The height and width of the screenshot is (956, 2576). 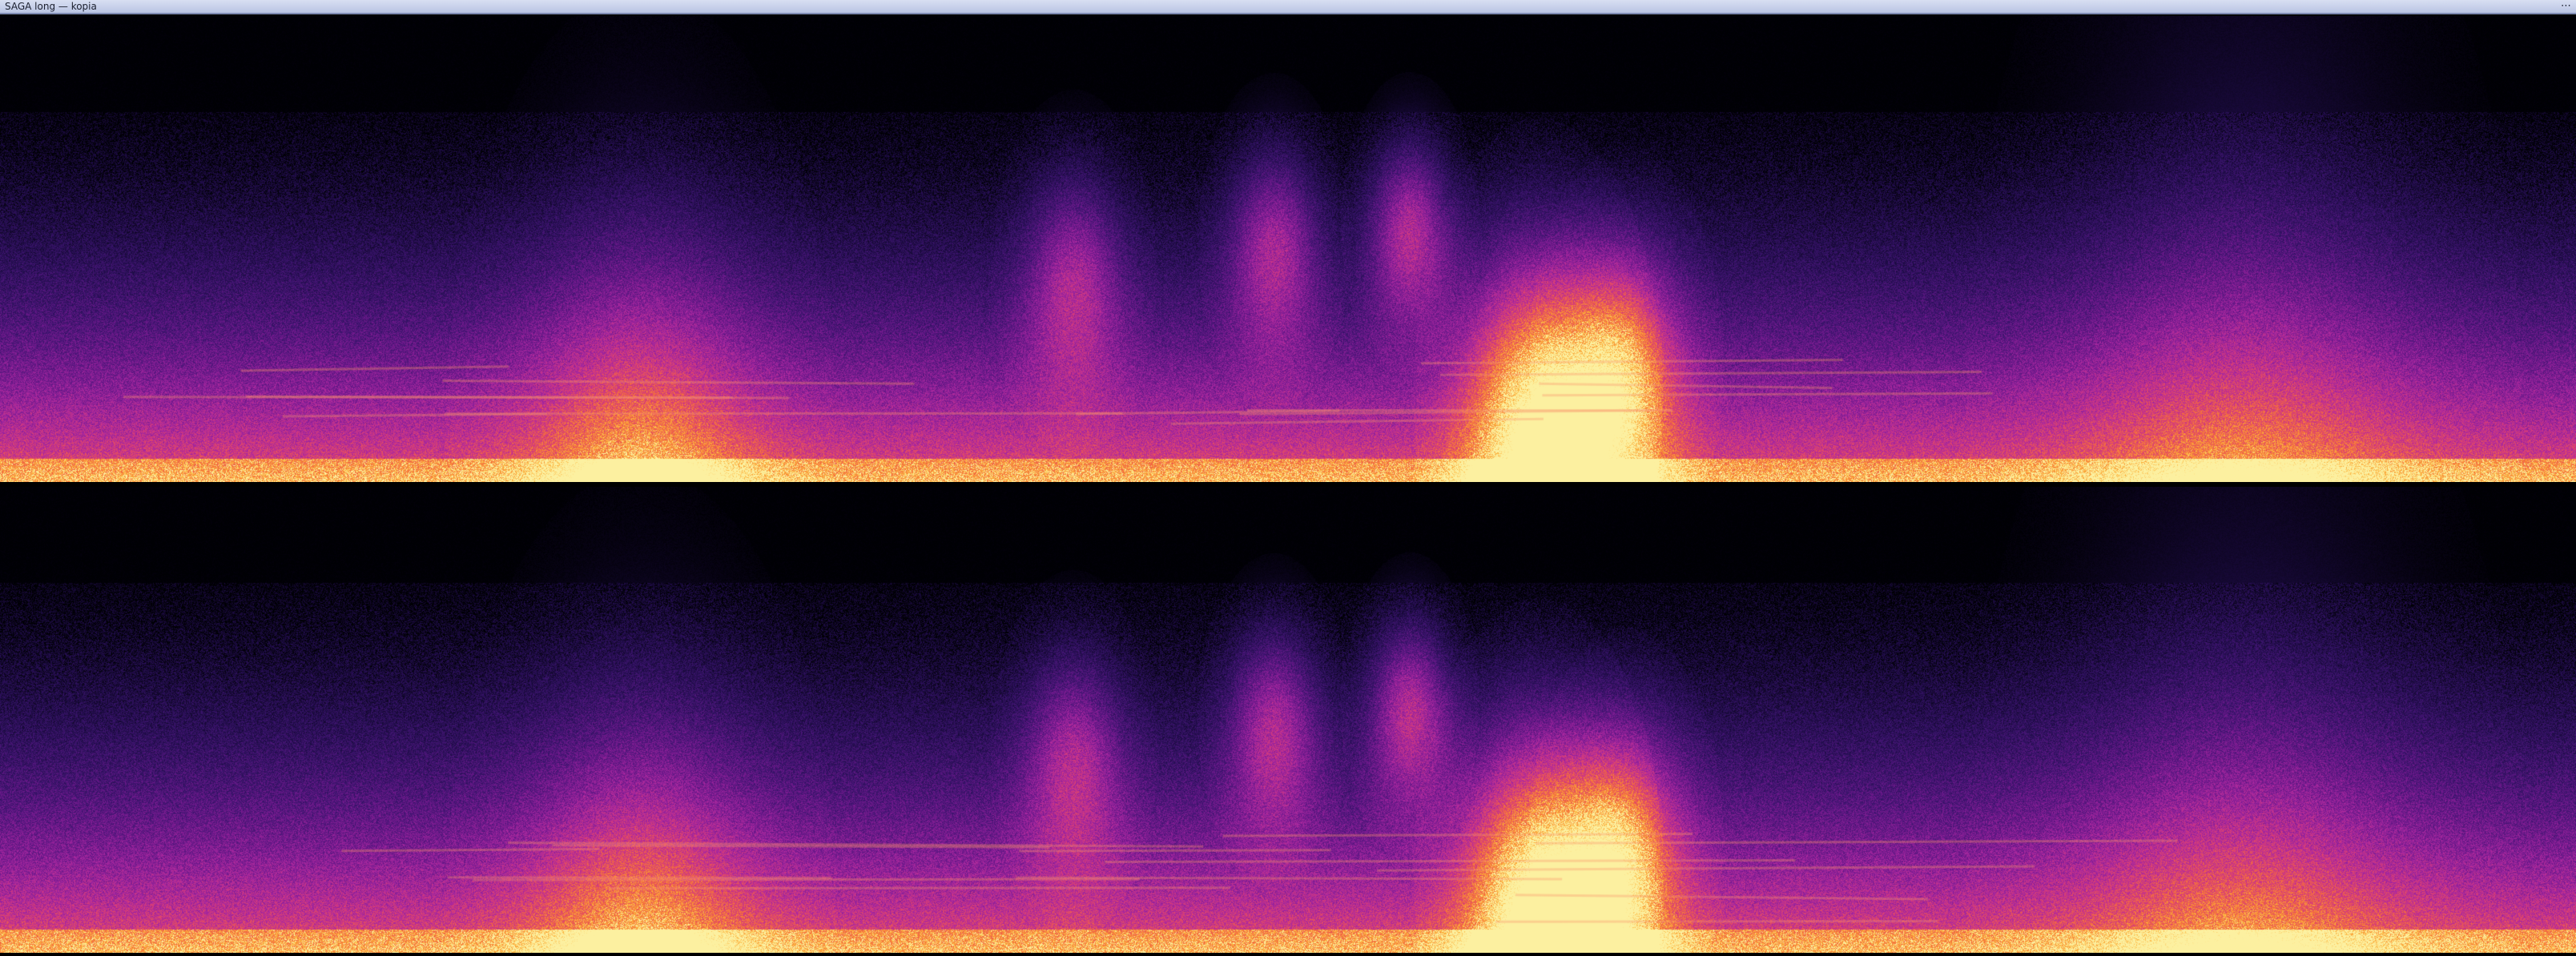 What do you see at coordinates (1288, 7) in the screenshot?
I see `title-bar: SAGA long — kopia ⋯` at bounding box center [1288, 7].